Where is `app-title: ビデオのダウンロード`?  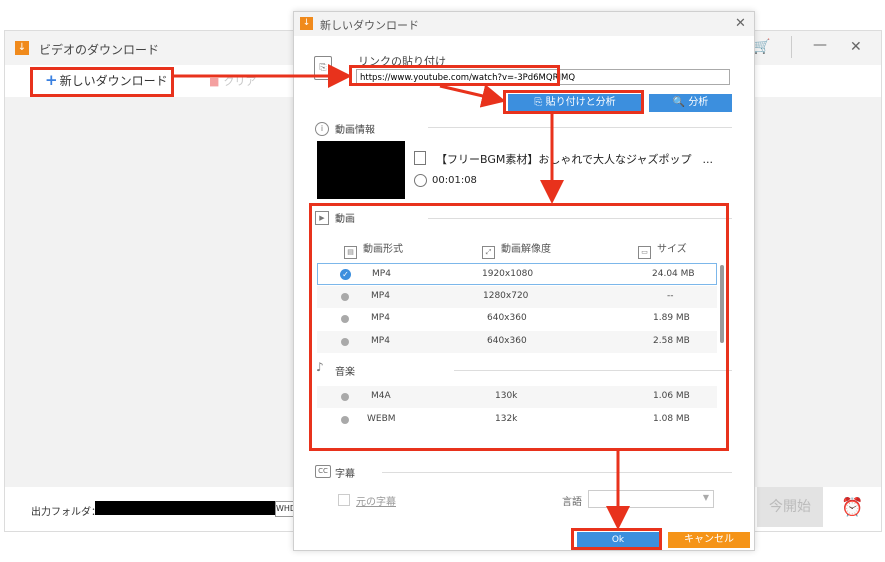 app-title: ビデオのダウンロード is located at coordinates (99, 50).